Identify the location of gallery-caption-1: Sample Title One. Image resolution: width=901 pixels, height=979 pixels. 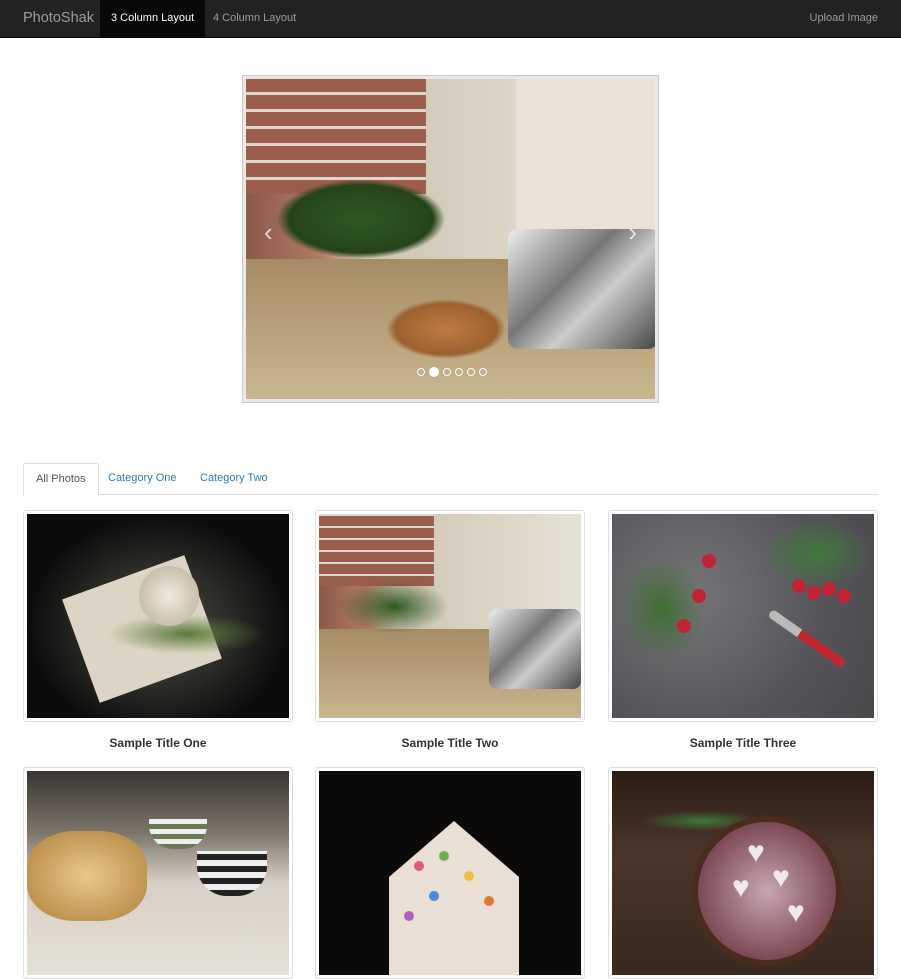
(158, 743).